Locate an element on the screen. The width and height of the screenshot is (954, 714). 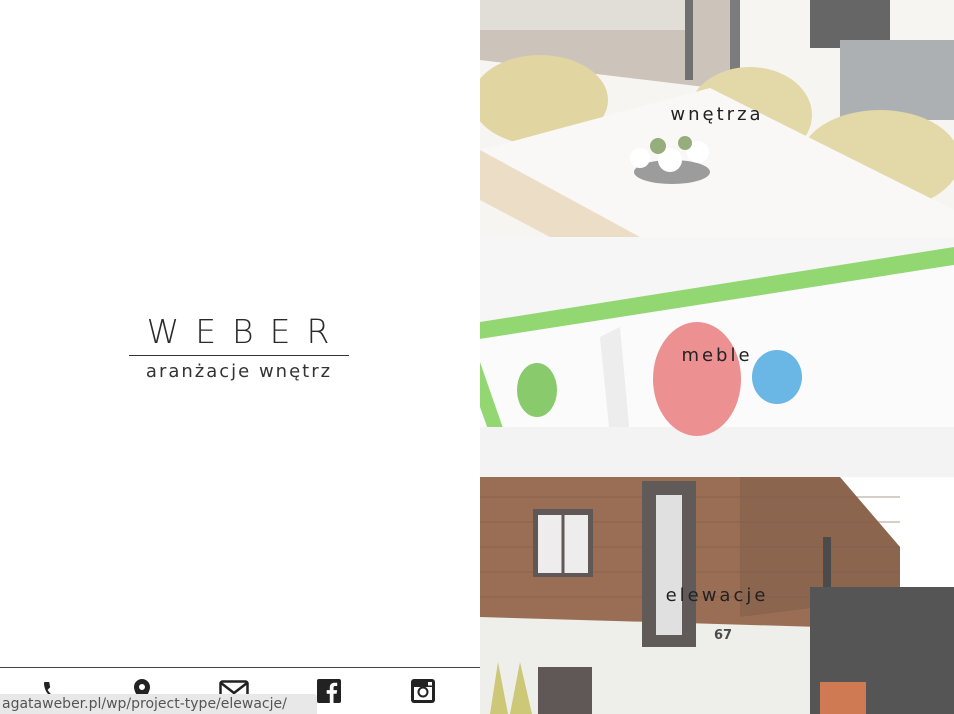
tile-label: meble is located at coordinates (717, 355).